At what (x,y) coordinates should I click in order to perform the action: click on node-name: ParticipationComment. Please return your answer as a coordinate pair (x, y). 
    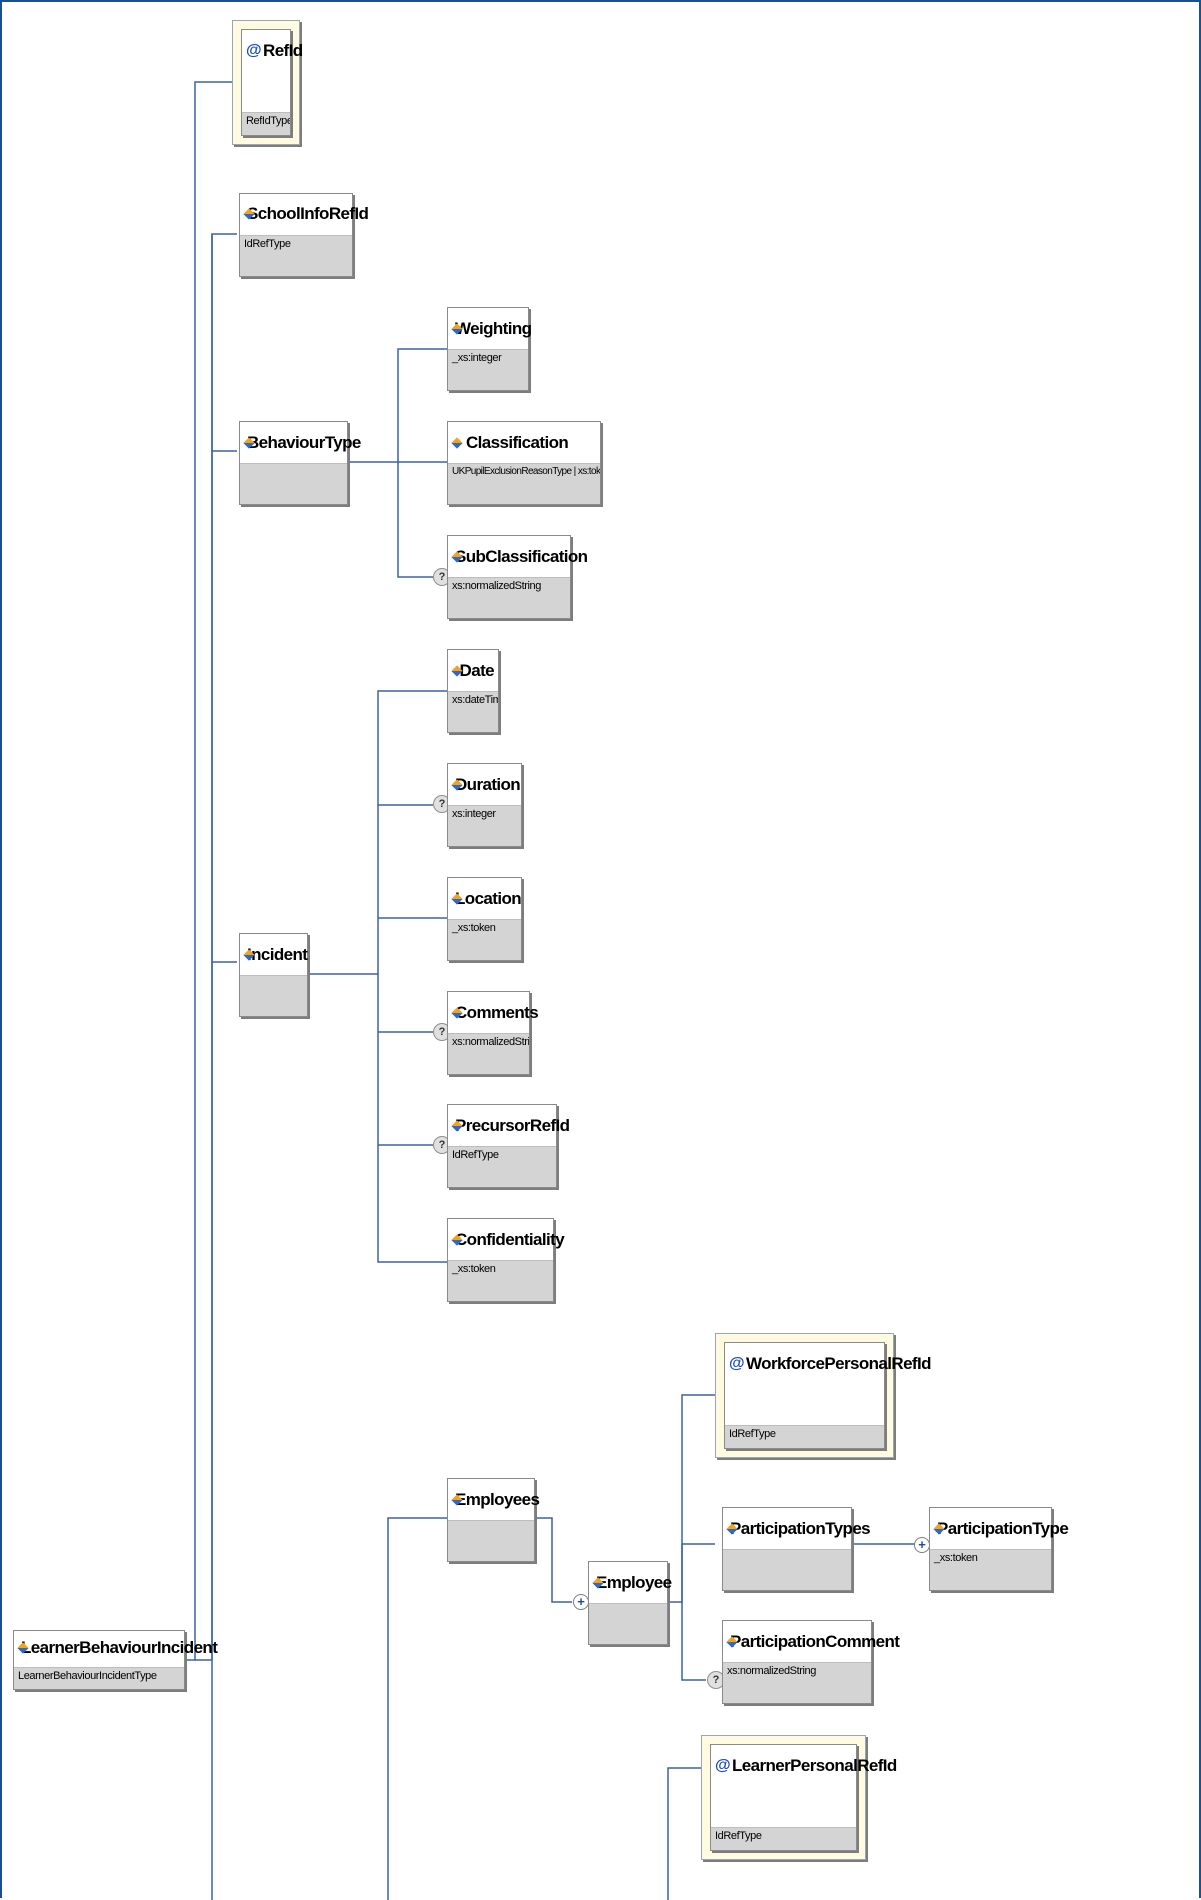
    Looking at the image, I should click on (815, 1641).